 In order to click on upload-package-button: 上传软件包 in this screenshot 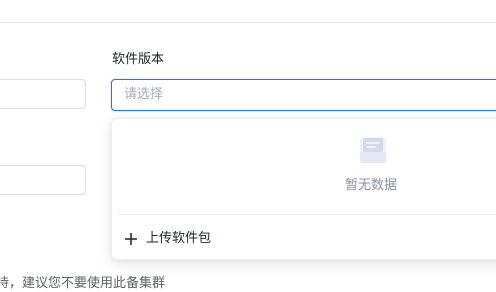, I will do `click(167, 239)`.